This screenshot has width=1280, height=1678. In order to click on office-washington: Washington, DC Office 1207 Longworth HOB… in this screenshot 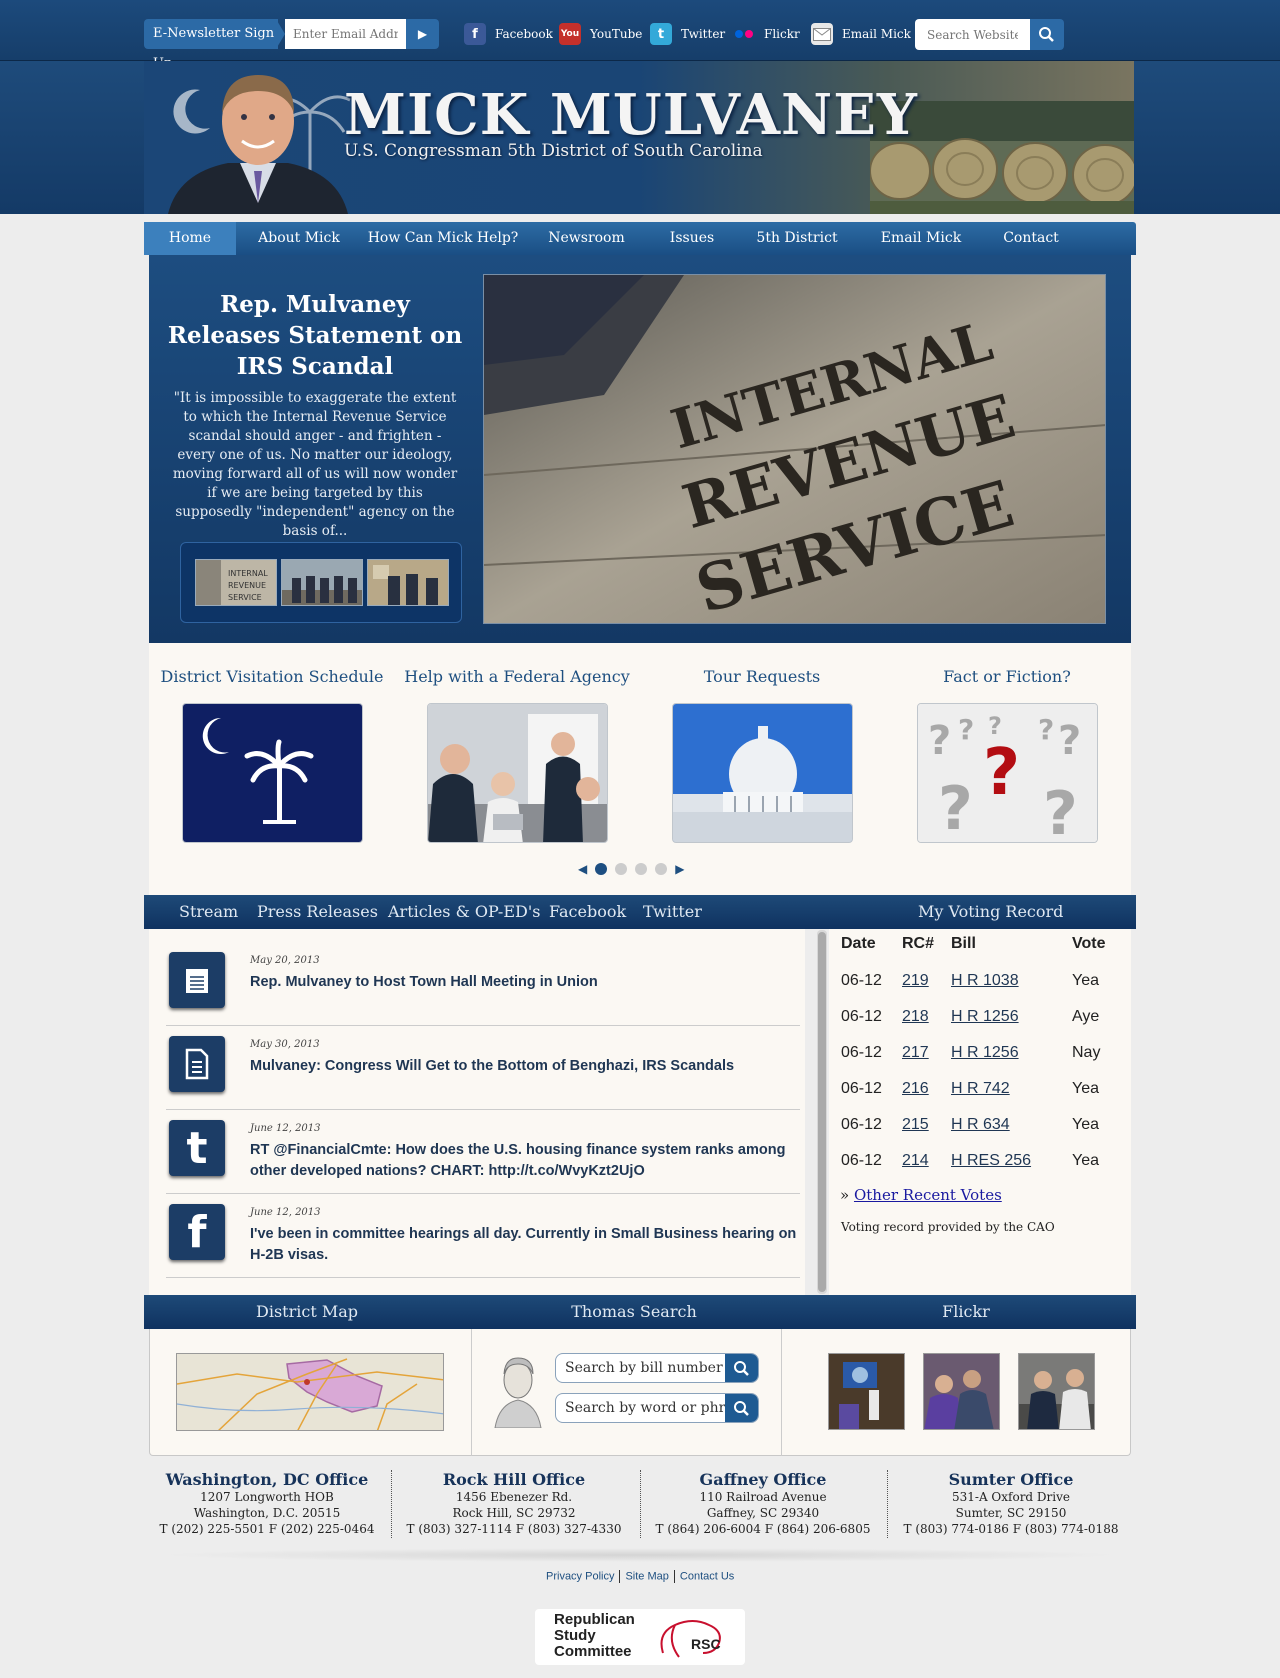, I will do `click(267, 1503)`.